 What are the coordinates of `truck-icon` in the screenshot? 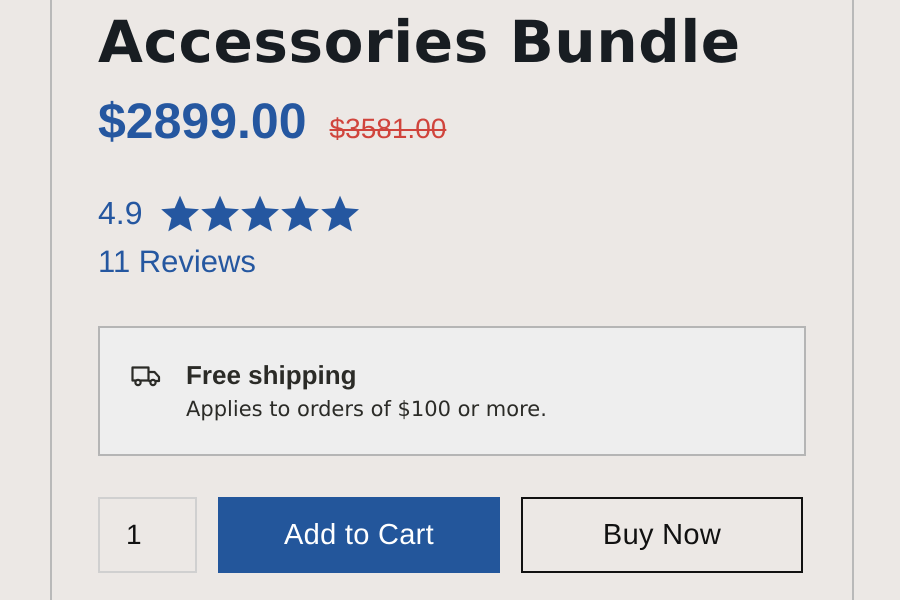 It's located at (146, 376).